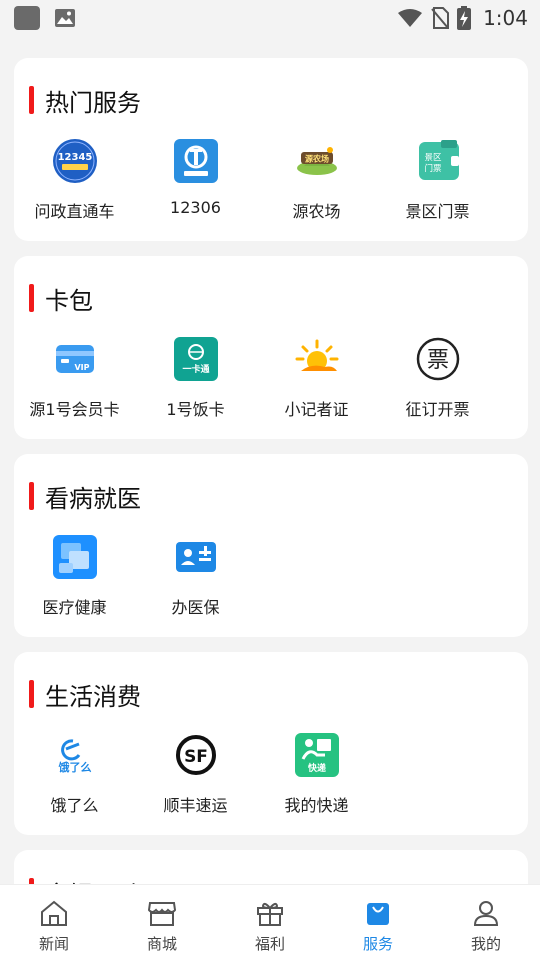  I want to click on card-item-invoice: 票 征订开票, so click(437, 378).